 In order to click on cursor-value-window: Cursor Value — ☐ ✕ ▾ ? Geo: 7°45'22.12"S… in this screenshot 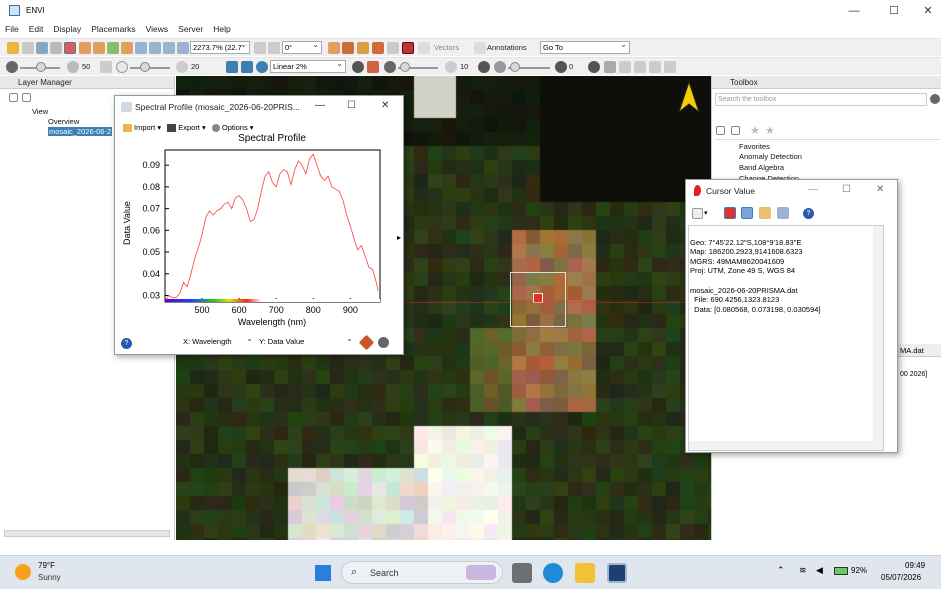, I will do `click(791, 316)`.